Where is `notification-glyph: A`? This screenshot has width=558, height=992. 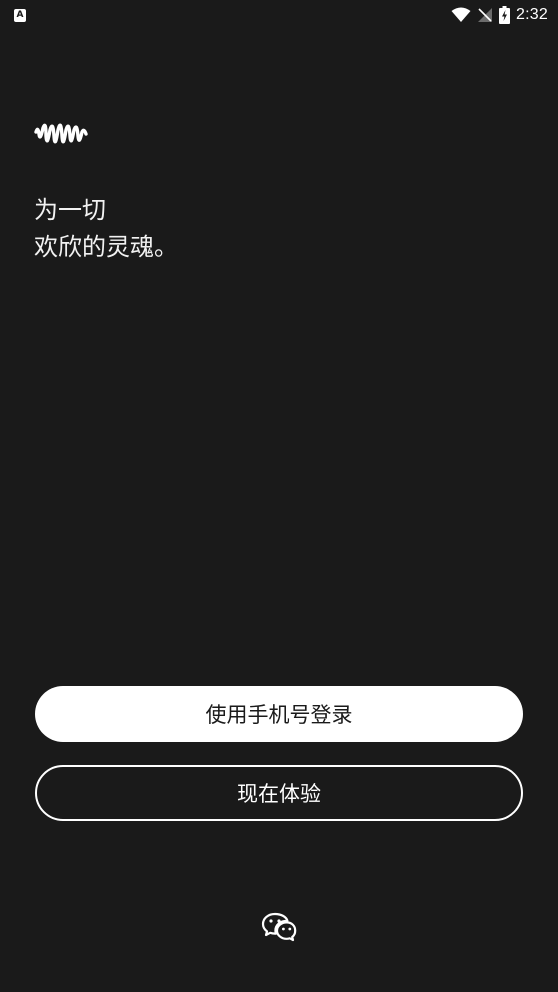 notification-glyph: A is located at coordinates (20, 14).